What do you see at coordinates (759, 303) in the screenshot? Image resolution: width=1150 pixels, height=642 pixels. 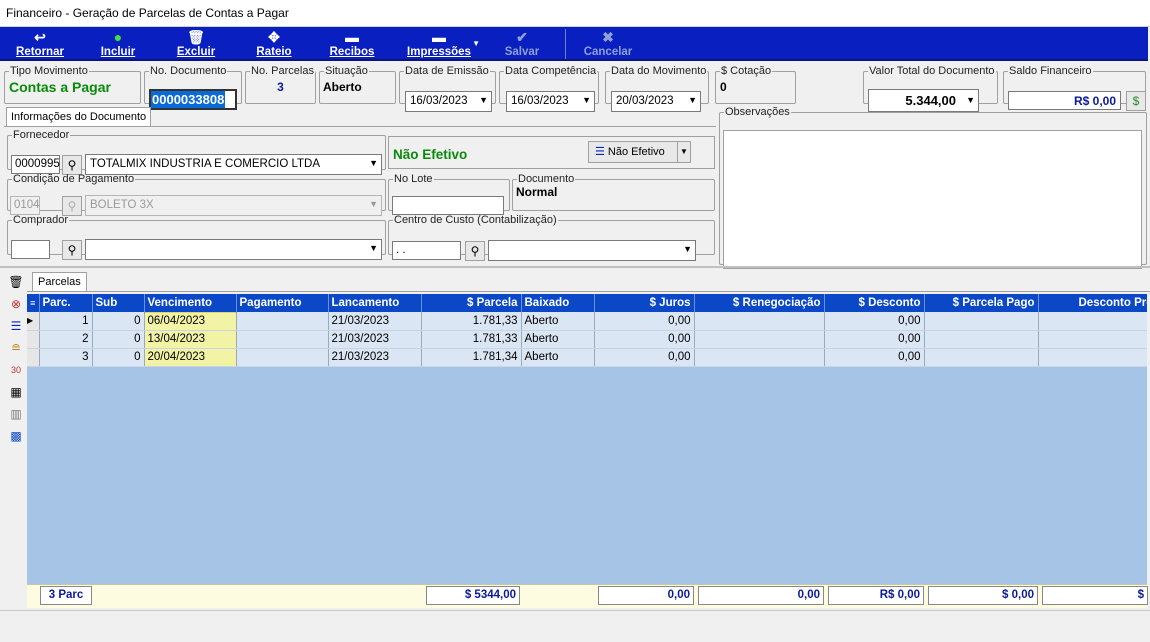 I see `col-renegociacao: $ Renegociação` at bounding box center [759, 303].